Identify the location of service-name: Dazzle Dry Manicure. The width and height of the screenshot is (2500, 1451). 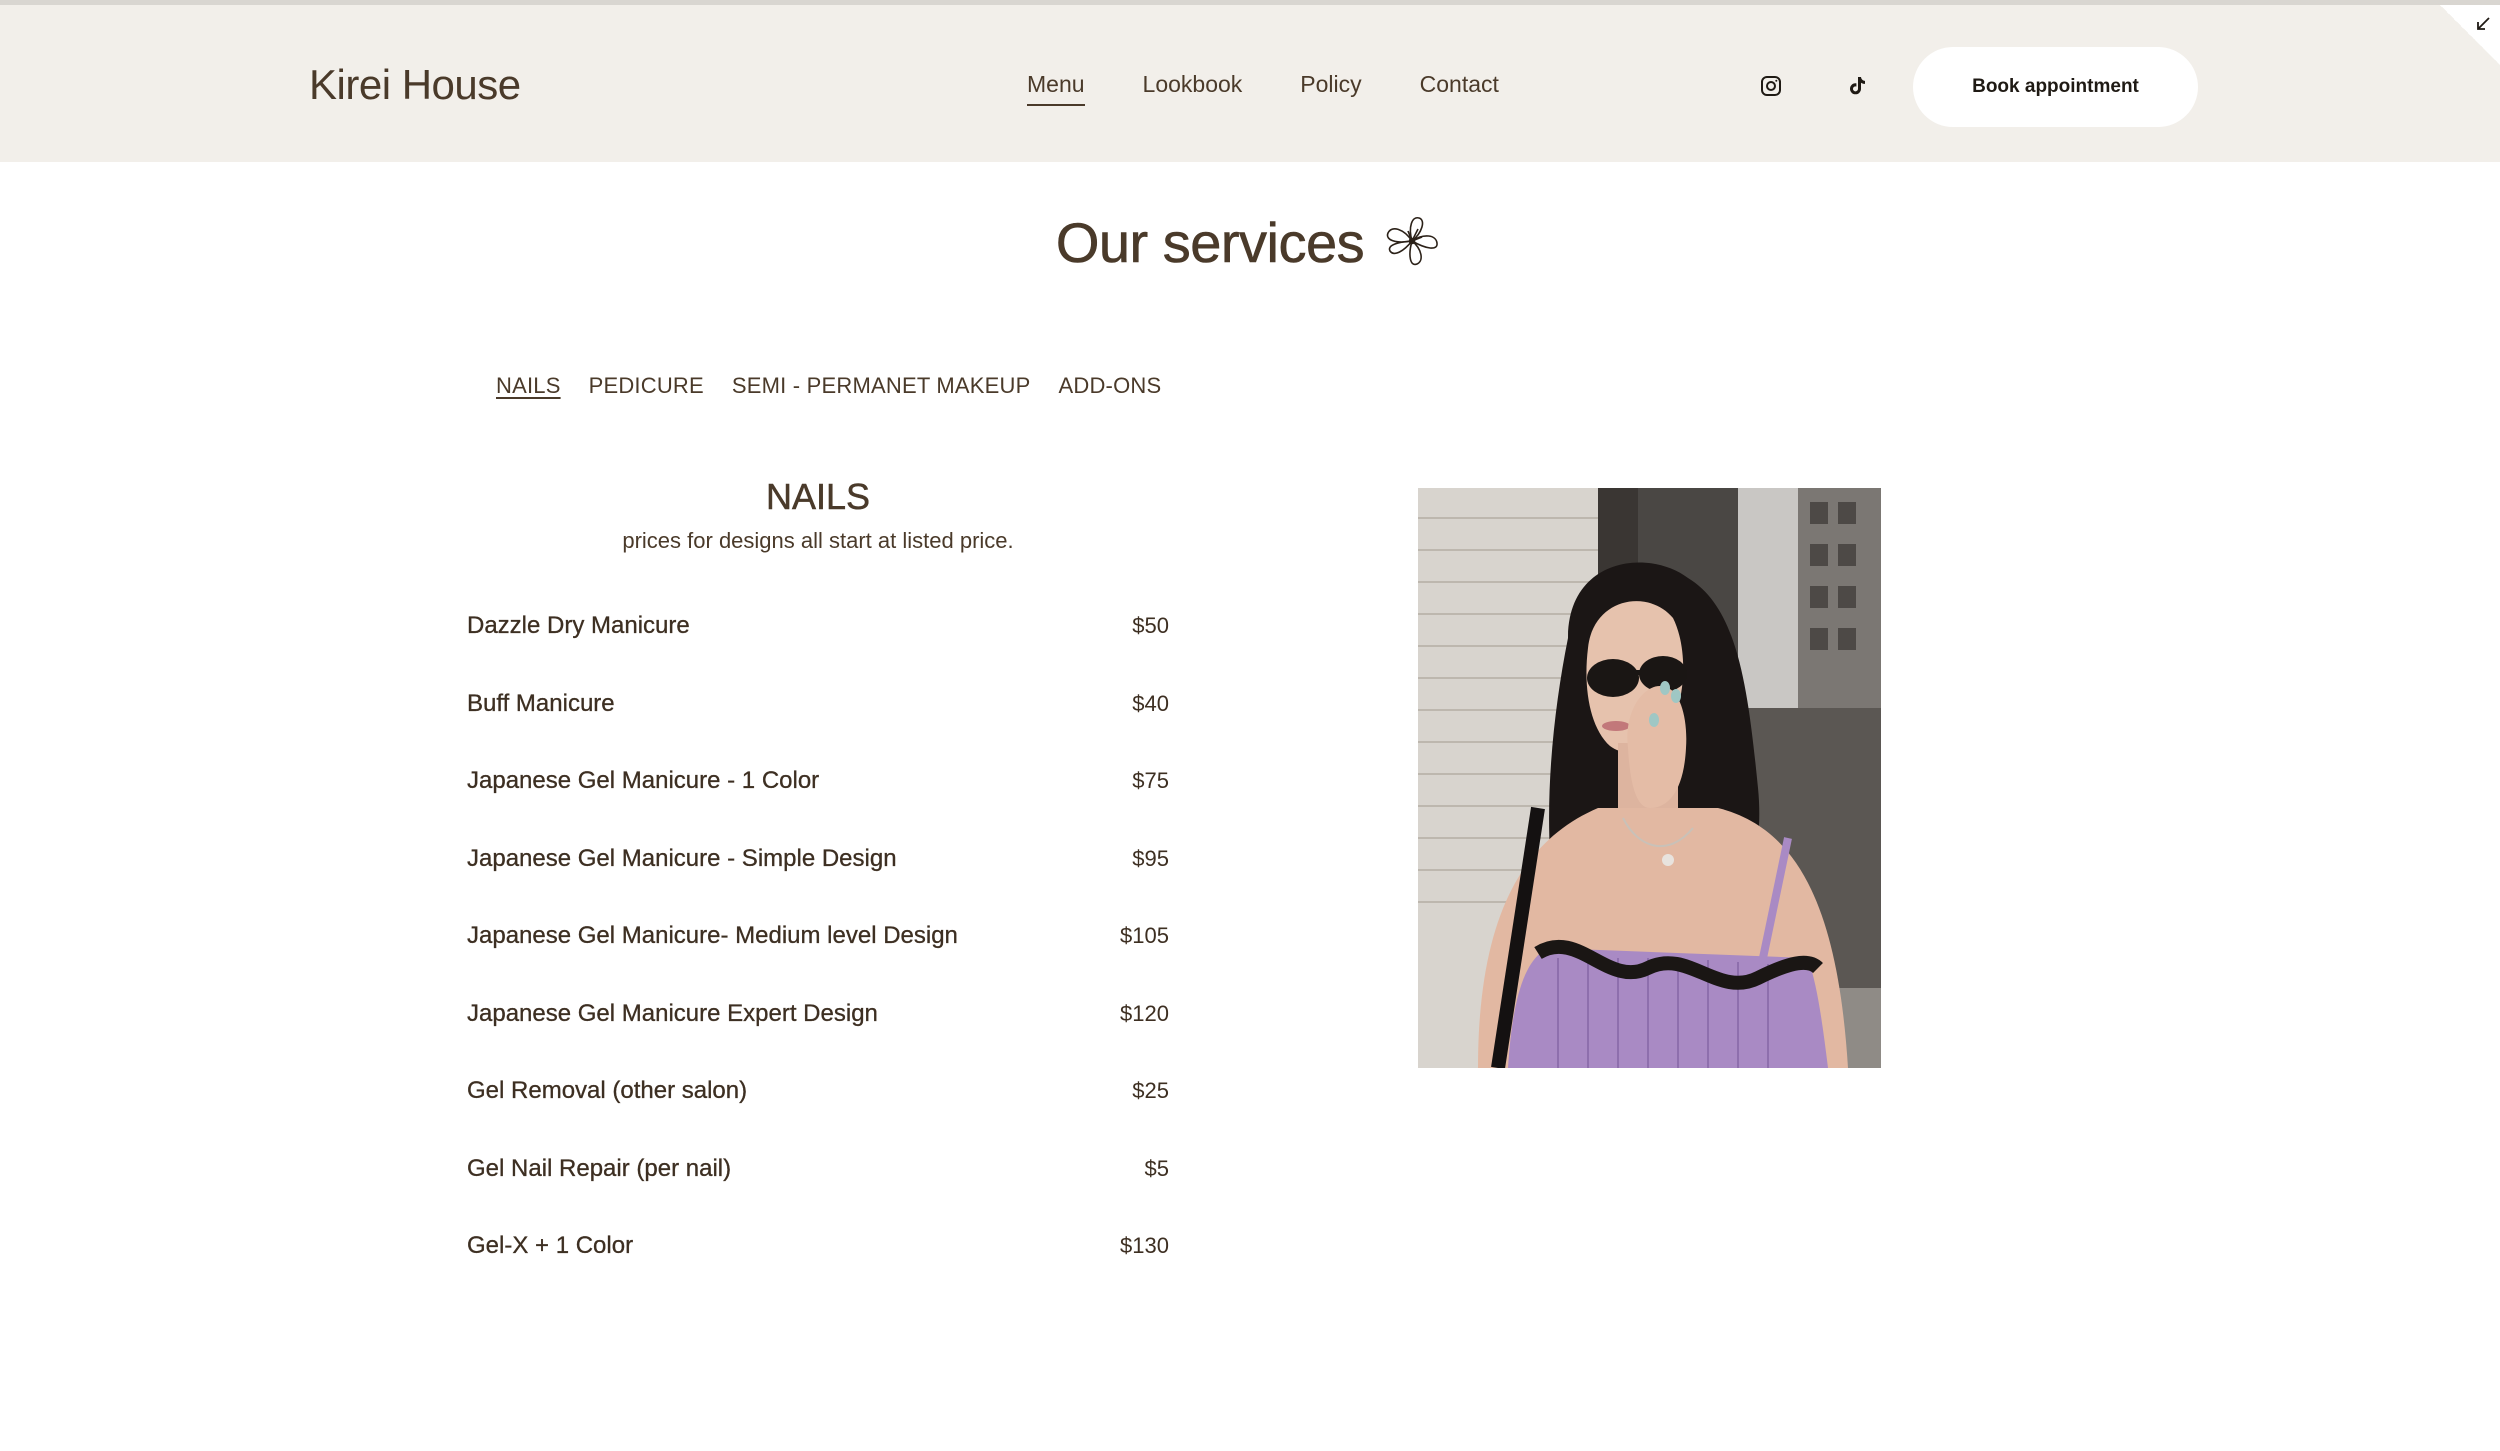
(578, 625).